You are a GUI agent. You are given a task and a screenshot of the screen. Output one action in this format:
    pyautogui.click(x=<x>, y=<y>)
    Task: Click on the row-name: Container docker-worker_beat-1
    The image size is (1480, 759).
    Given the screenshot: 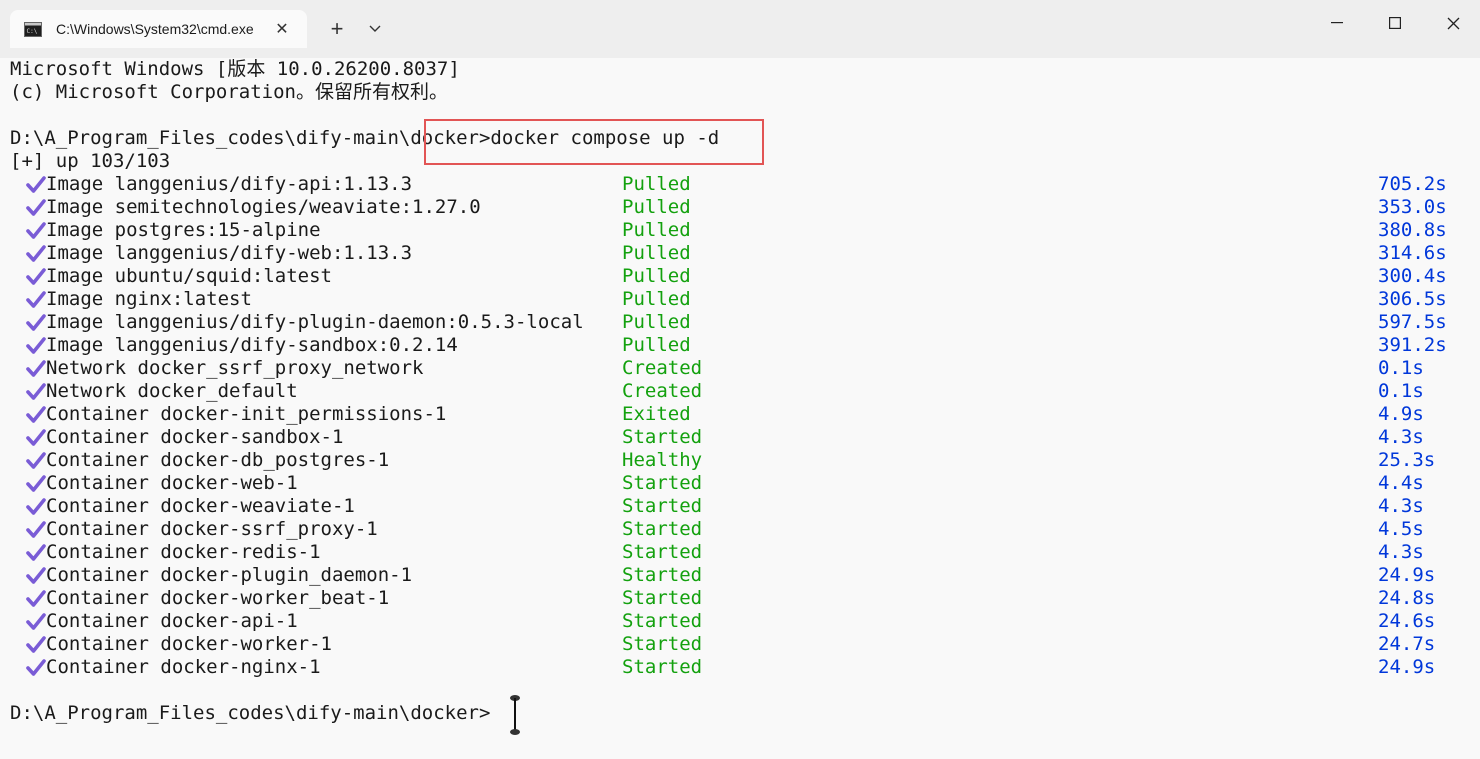 What is the action you would take?
    pyautogui.click(x=218, y=598)
    